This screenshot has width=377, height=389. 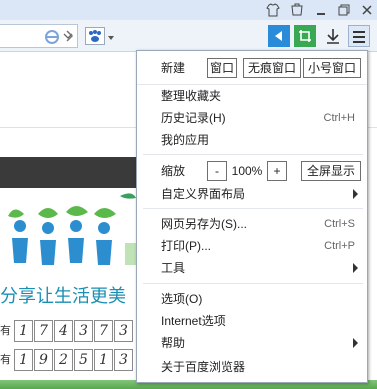 What do you see at coordinates (52, 37) in the screenshot?
I see `ie-icon` at bounding box center [52, 37].